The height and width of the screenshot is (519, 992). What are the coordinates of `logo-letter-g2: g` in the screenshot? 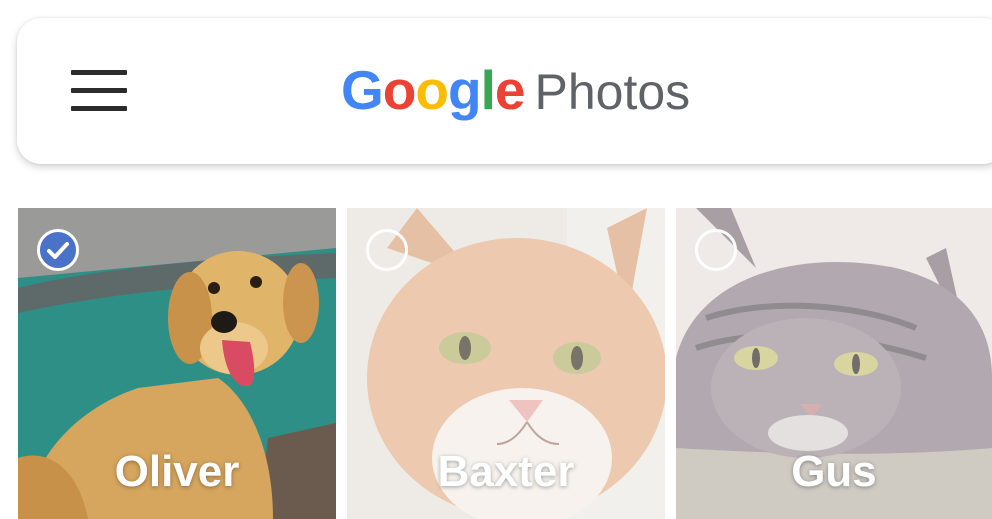 It's located at (465, 90).